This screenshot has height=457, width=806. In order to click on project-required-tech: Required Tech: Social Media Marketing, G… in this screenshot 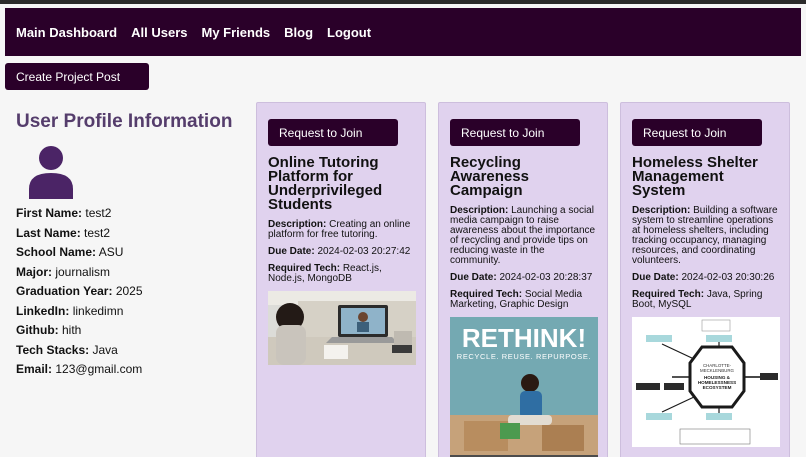, I will do `click(516, 299)`.